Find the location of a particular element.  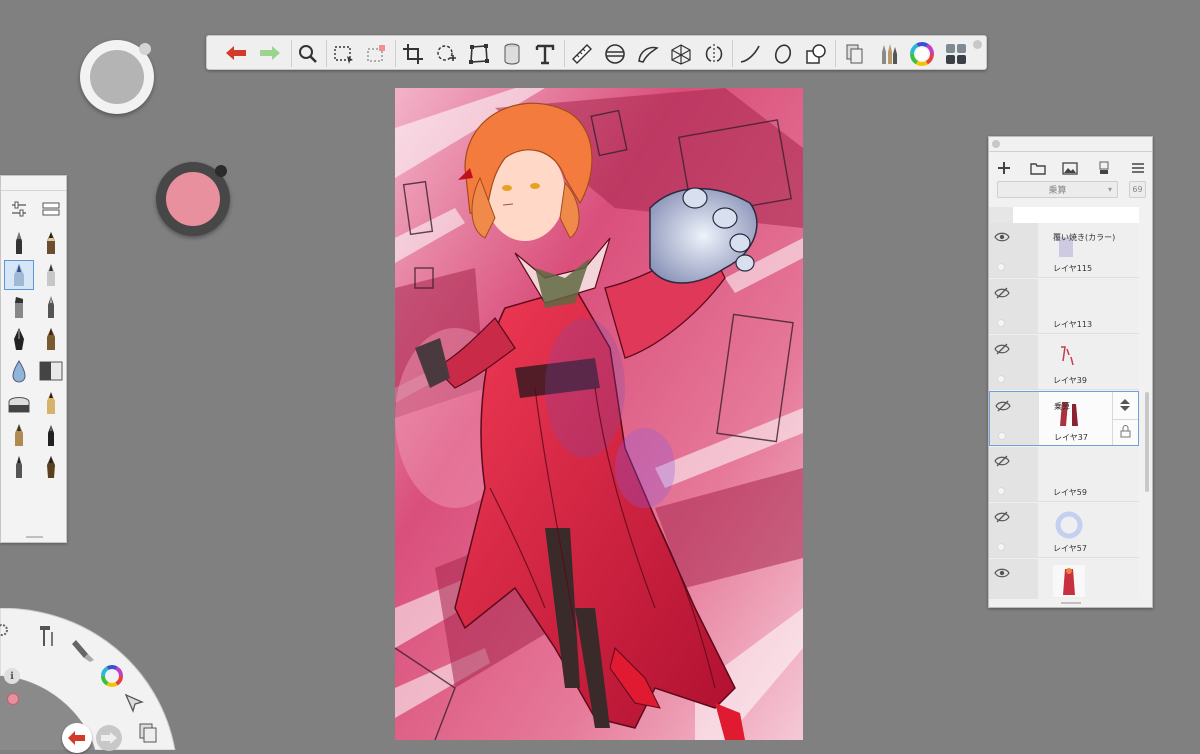

lagoon-redo-button is located at coordinates (109, 738).